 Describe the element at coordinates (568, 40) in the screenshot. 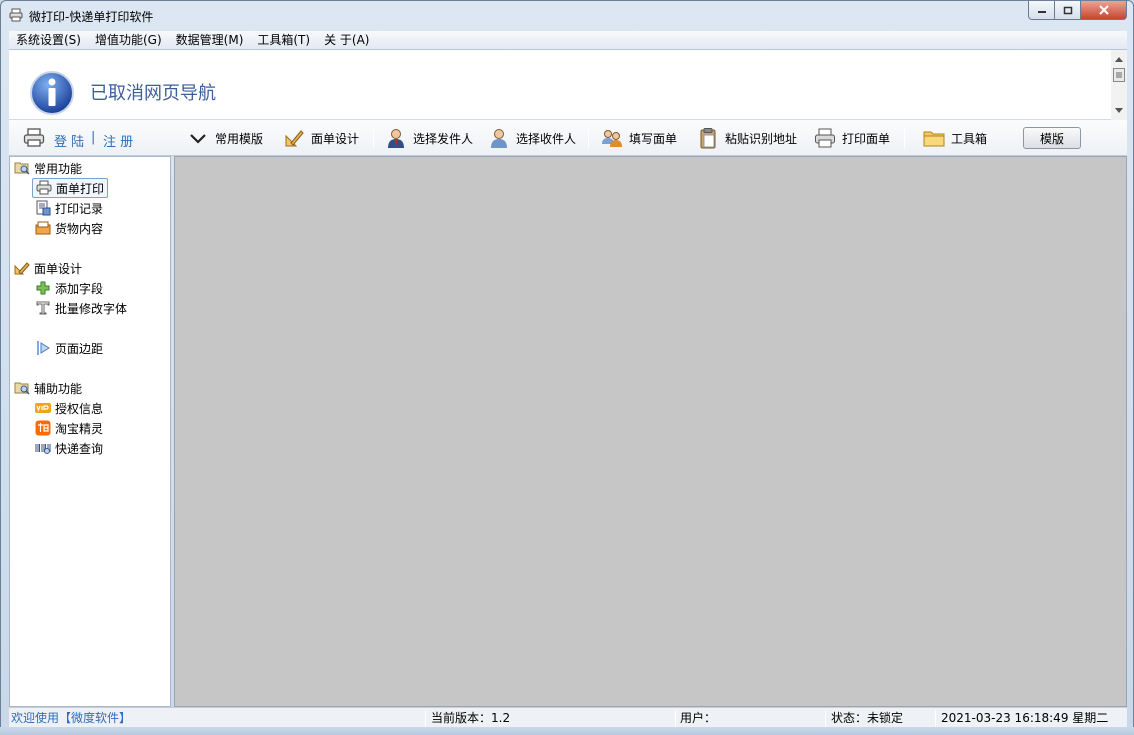

I see `menu-bar: 系统设置(S) 增值功能(G) 数据管理(M) 工具箱(T) 关 于(A)` at that location.